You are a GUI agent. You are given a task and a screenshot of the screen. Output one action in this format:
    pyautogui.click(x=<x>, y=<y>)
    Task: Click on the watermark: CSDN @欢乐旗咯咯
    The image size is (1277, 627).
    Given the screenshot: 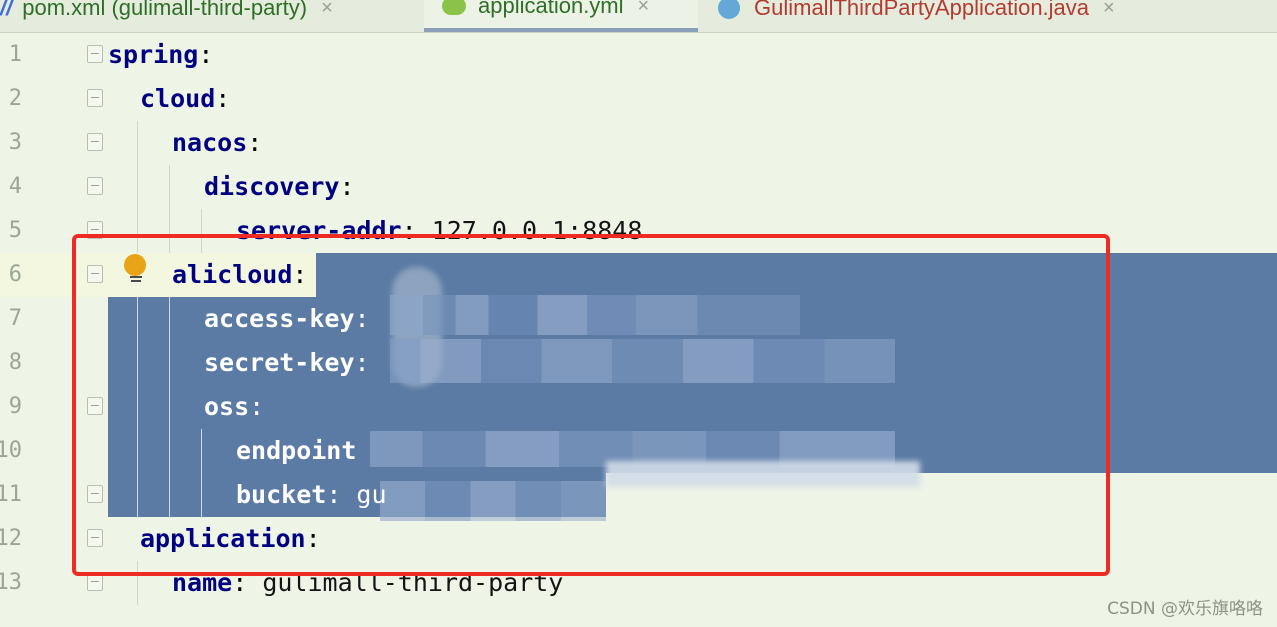 What is the action you would take?
    pyautogui.click(x=1185, y=609)
    